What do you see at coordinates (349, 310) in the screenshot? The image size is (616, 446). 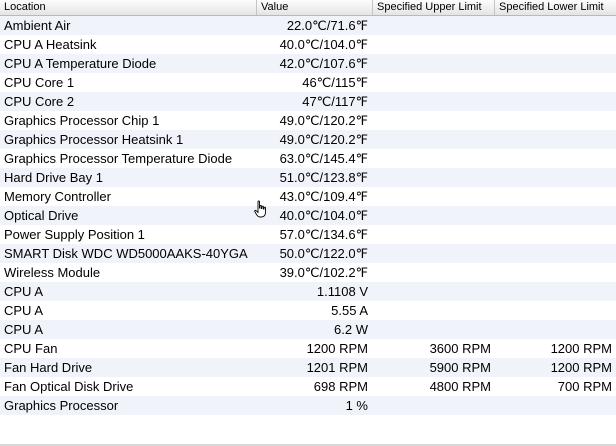 I see `cell-value: 5.55 A` at bounding box center [349, 310].